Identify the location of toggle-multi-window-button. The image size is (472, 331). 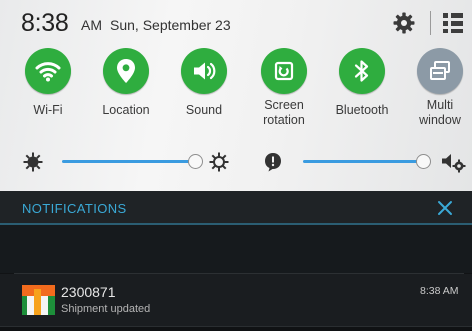
(440, 71).